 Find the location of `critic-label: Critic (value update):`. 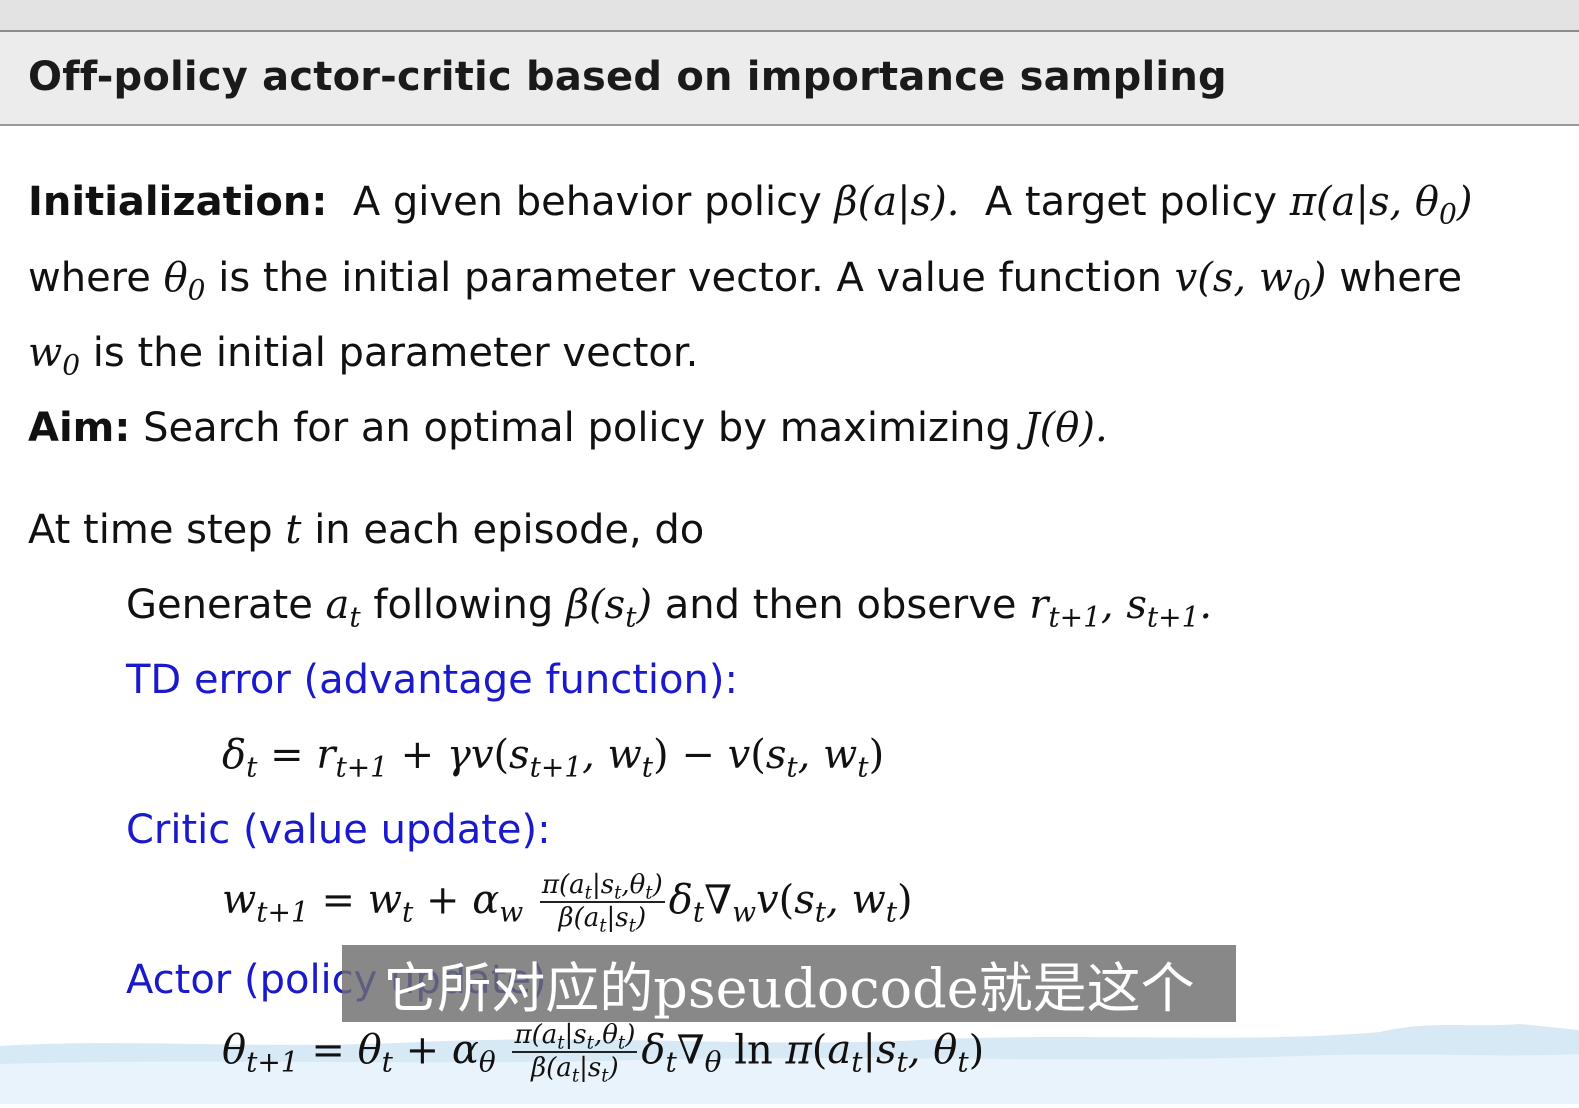

critic-label: Critic (value update): is located at coordinates (338, 830).